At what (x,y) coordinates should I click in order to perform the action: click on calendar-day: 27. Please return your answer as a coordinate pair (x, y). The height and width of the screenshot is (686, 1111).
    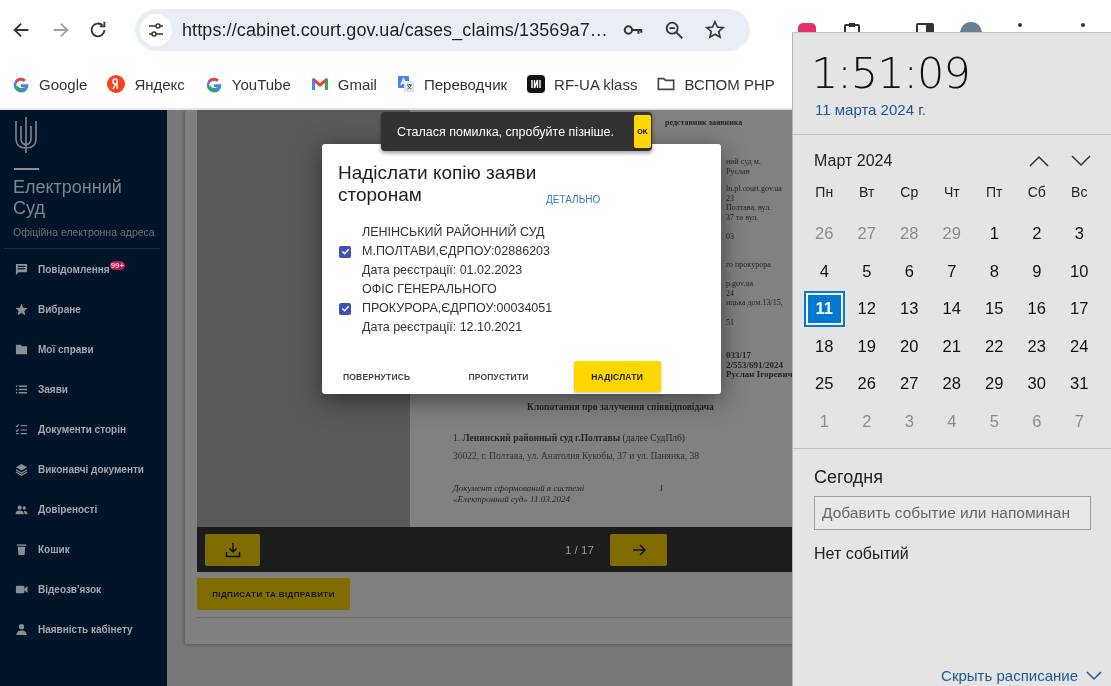
    Looking at the image, I should click on (909, 383).